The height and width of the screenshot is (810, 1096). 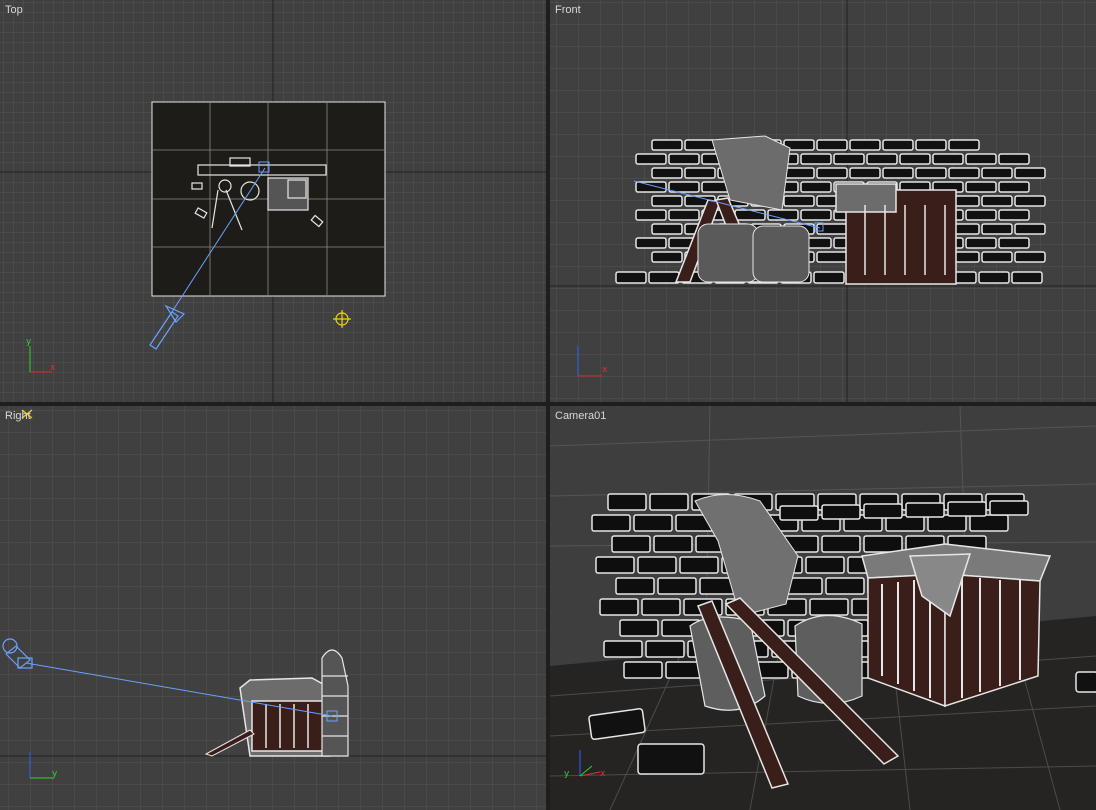 I want to click on viewport-label-right: Right, so click(x=18, y=416).